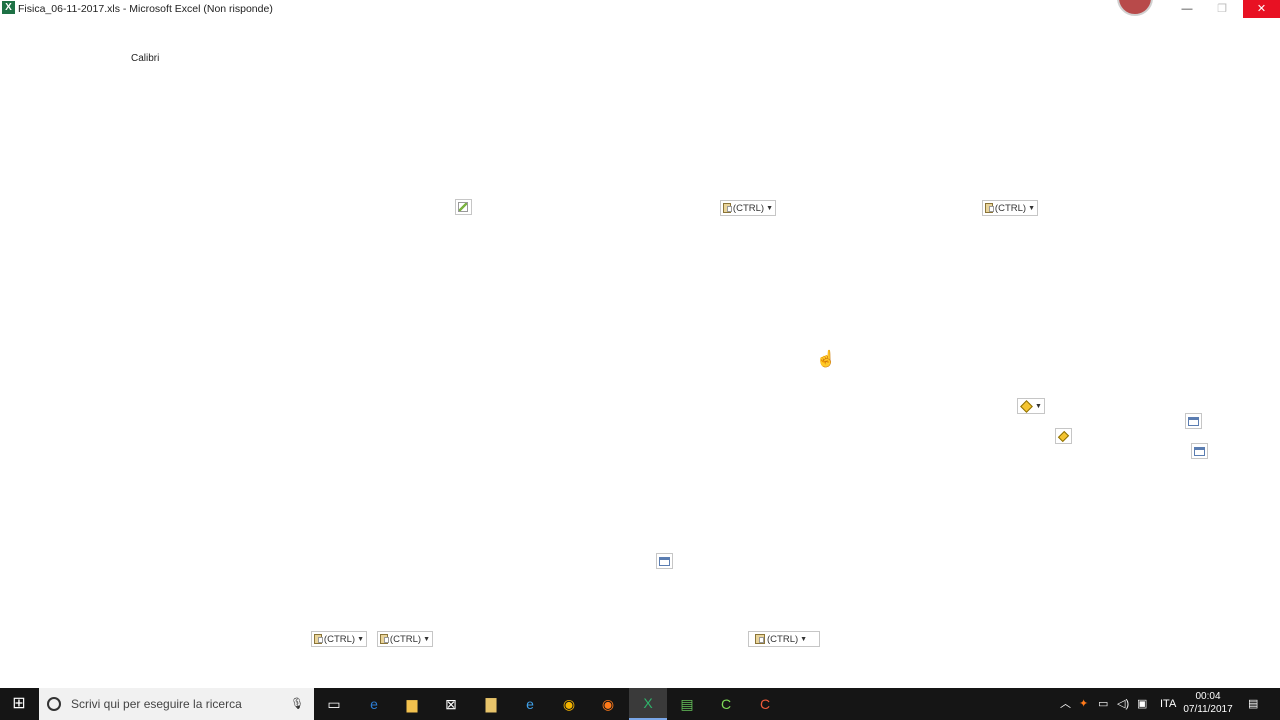  What do you see at coordinates (1103, 704) in the screenshot?
I see `network-icon: ▭` at bounding box center [1103, 704].